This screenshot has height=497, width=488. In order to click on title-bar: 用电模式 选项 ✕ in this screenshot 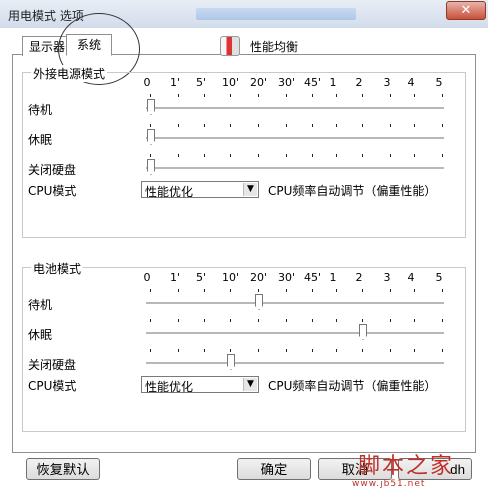, I will do `click(244, 14)`.